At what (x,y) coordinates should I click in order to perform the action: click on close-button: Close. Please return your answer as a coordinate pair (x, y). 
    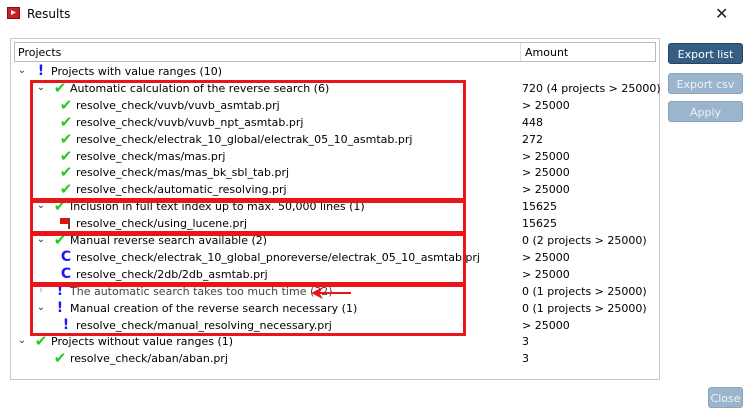
    Looking at the image, I should click on (725, 397).